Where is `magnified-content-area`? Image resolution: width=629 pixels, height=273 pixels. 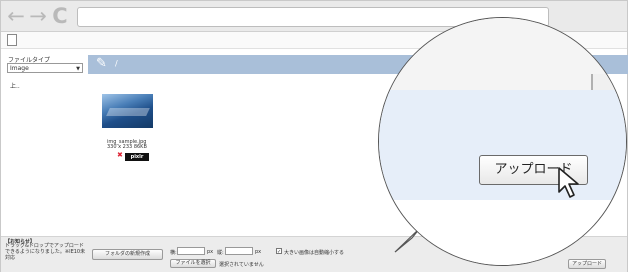
magnified-content-area is located at coordinates (502, 232).